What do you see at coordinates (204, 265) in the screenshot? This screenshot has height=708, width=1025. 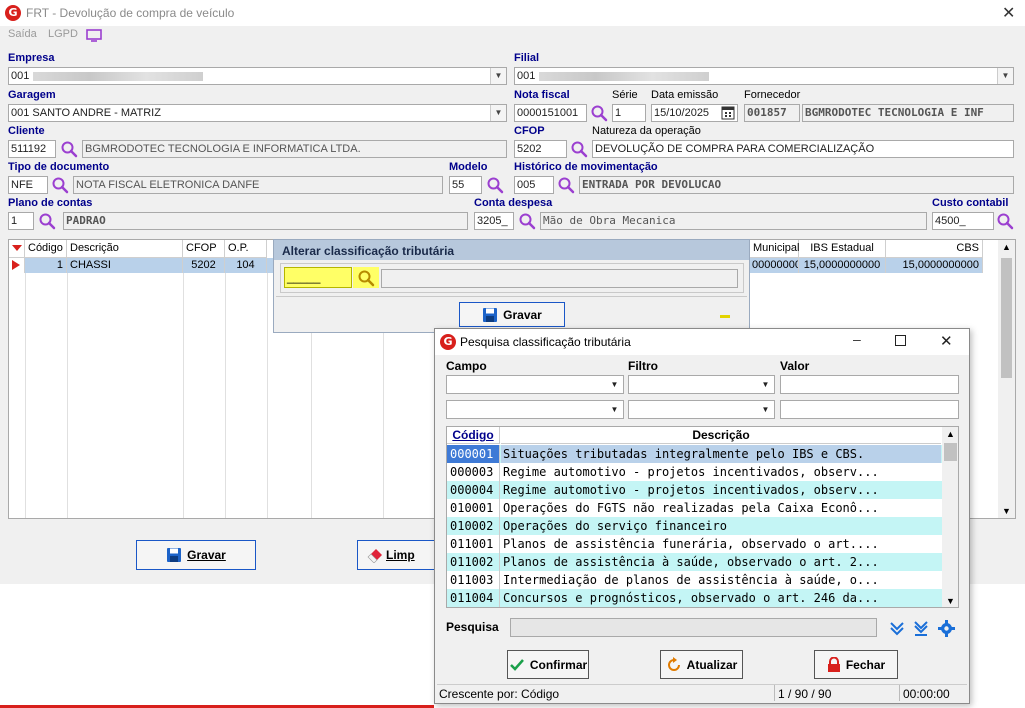 I see `cell-cfop: 5202` at bounding box center [204, 265].